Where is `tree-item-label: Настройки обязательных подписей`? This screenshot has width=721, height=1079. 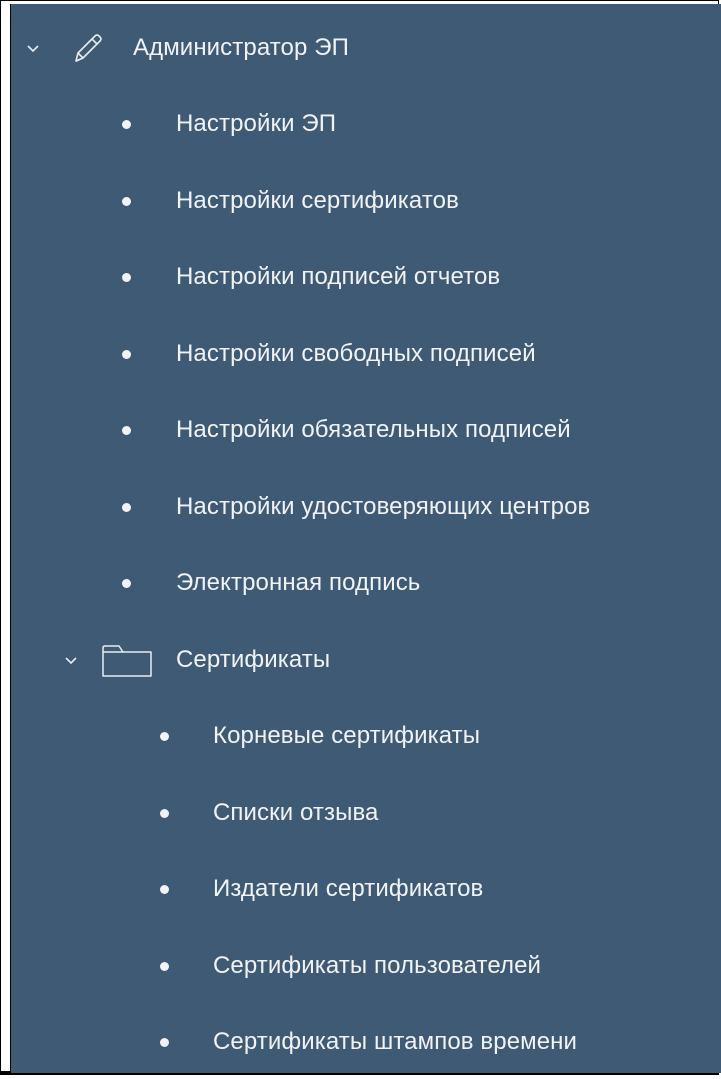
tree-item-label: Настройки обязательных подписей is located at coordinates (373, 429).